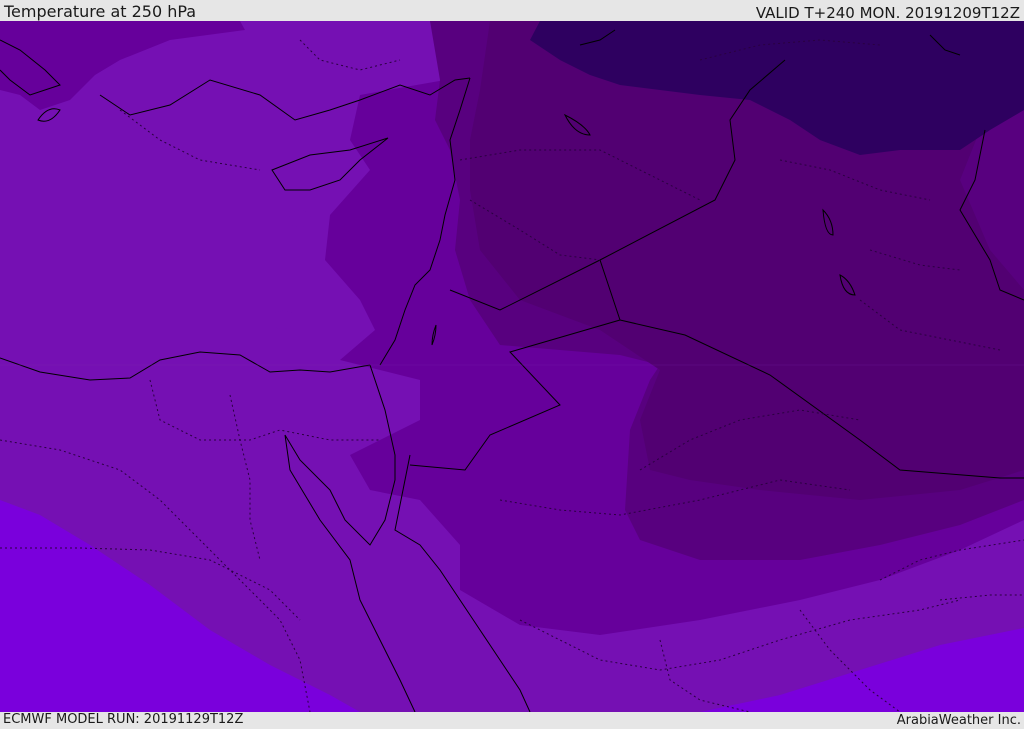 The height and width of the screenshot is (729, 1024). I want to click on valid-time: VALID T+240 MON. 20191209T12Z, so click(887, 13).